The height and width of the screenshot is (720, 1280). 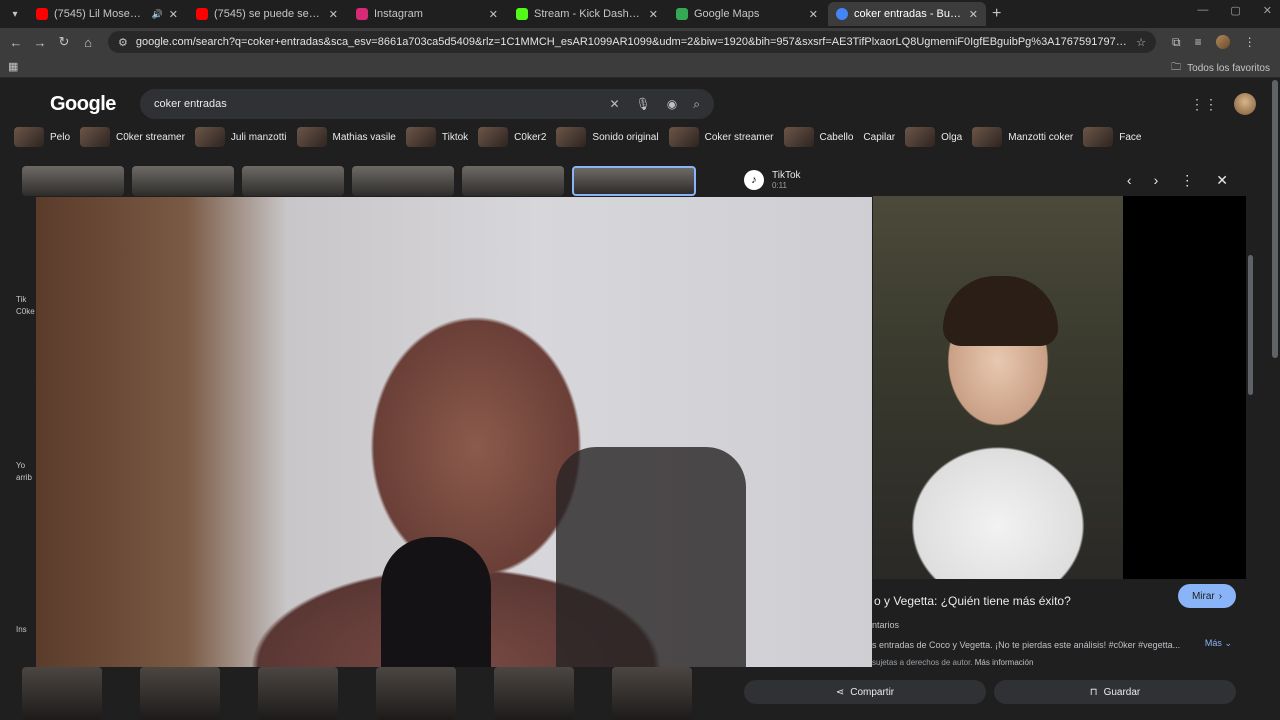 I want to click on google-maps-icon, so click(x=682, y=14).